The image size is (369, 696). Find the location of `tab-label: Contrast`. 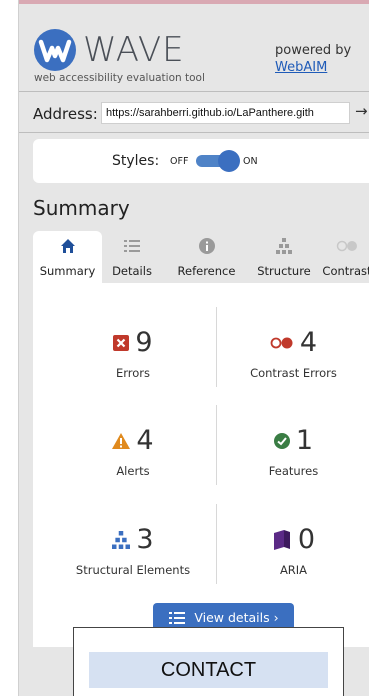

tab-label: Contrast is located at coordinates (345, 271).